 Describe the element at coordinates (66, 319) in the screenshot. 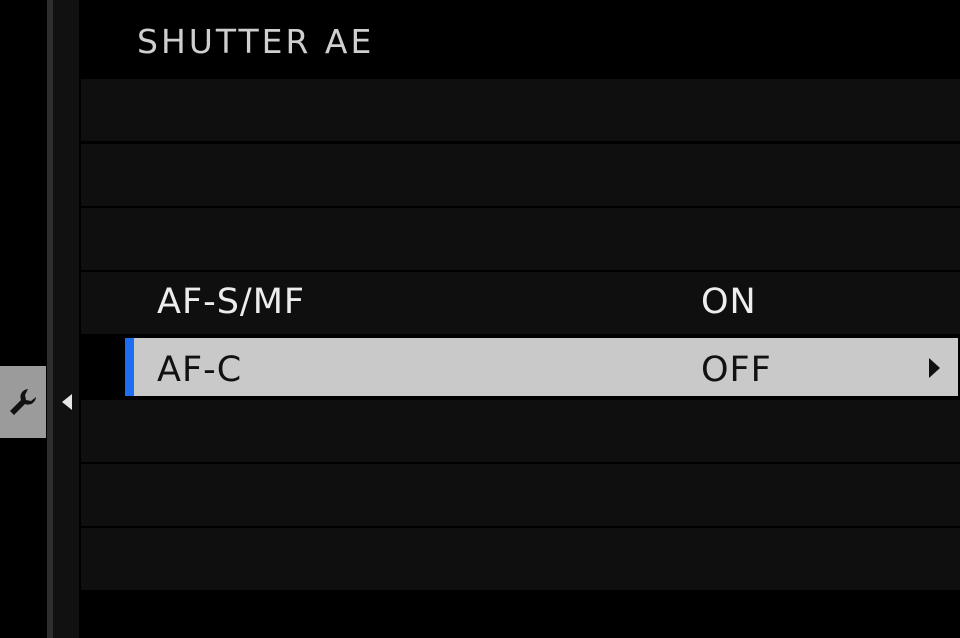

I see `sidebar-rail` at that location.